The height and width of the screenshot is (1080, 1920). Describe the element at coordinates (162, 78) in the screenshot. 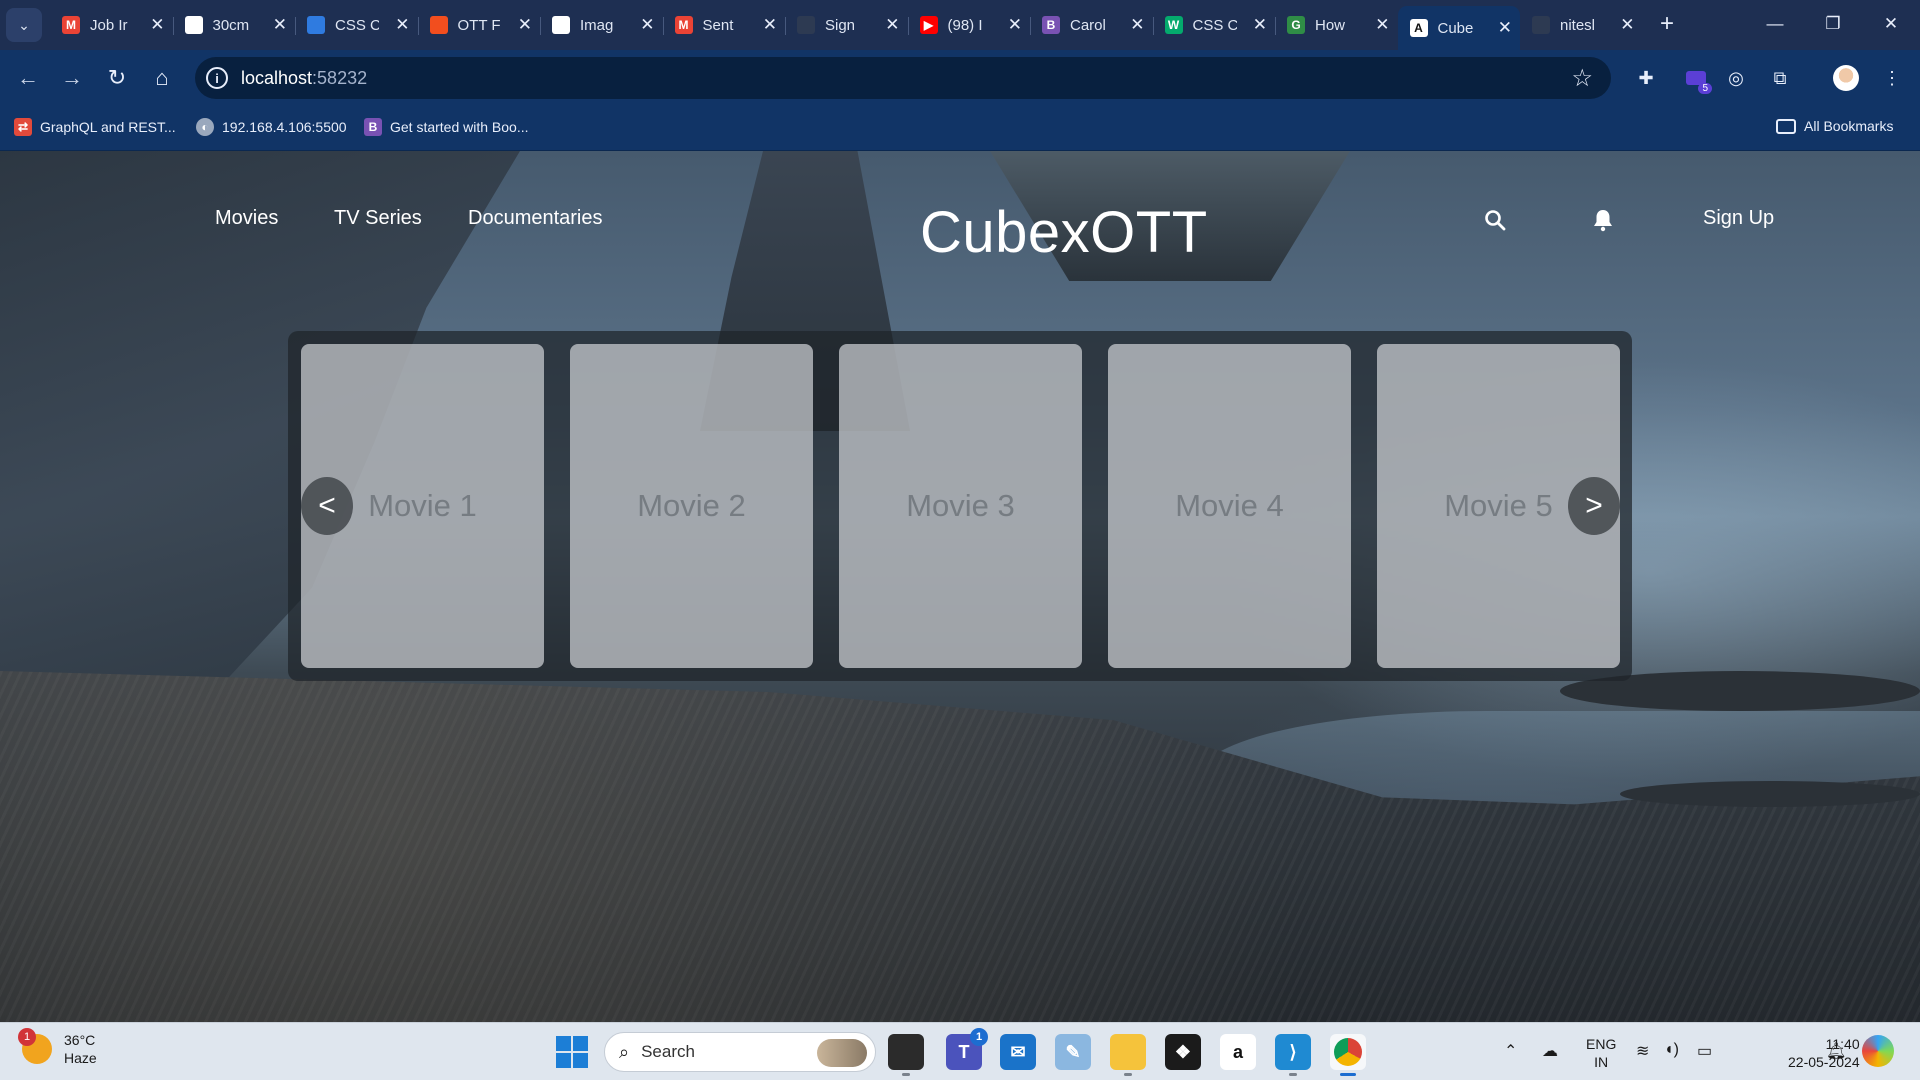

I see `home-button: ⌂` at that location.